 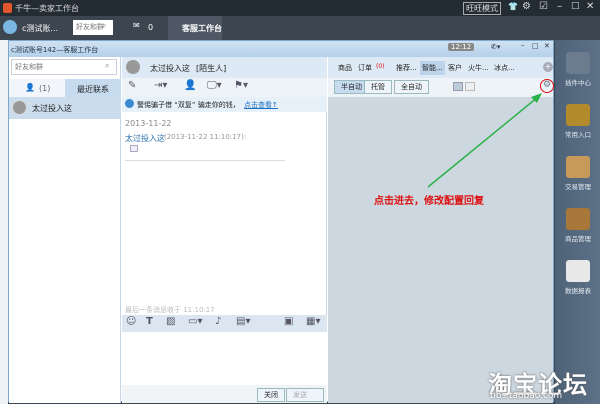 What do you see at coordinates (151, 27) in the screenshot?
I see `mail-count: 0` at bounding box center [151, 27].